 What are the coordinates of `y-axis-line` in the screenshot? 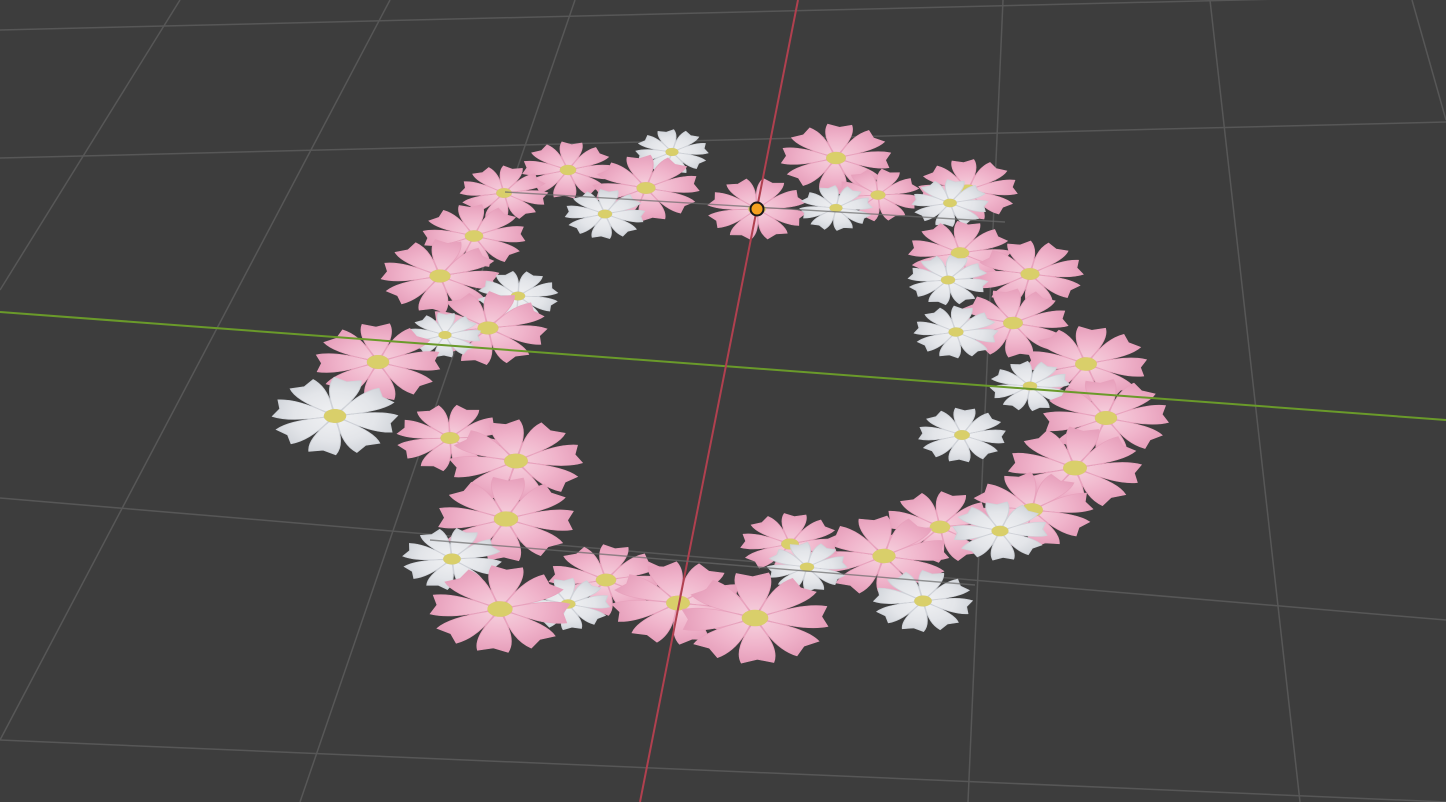 It's located at (723, 366).